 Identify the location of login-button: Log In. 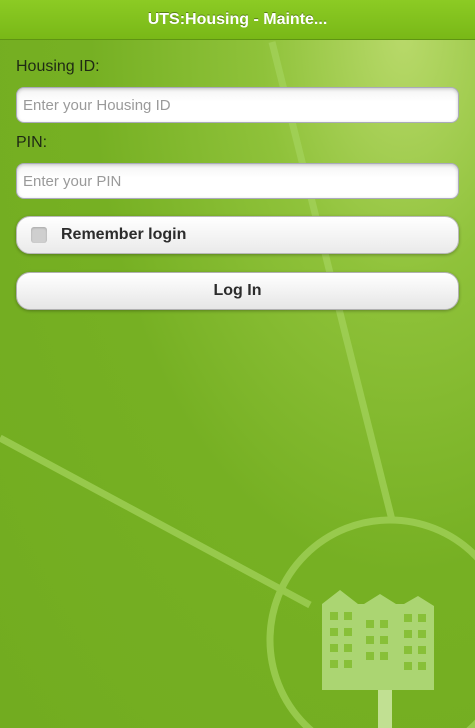
(237, 291).